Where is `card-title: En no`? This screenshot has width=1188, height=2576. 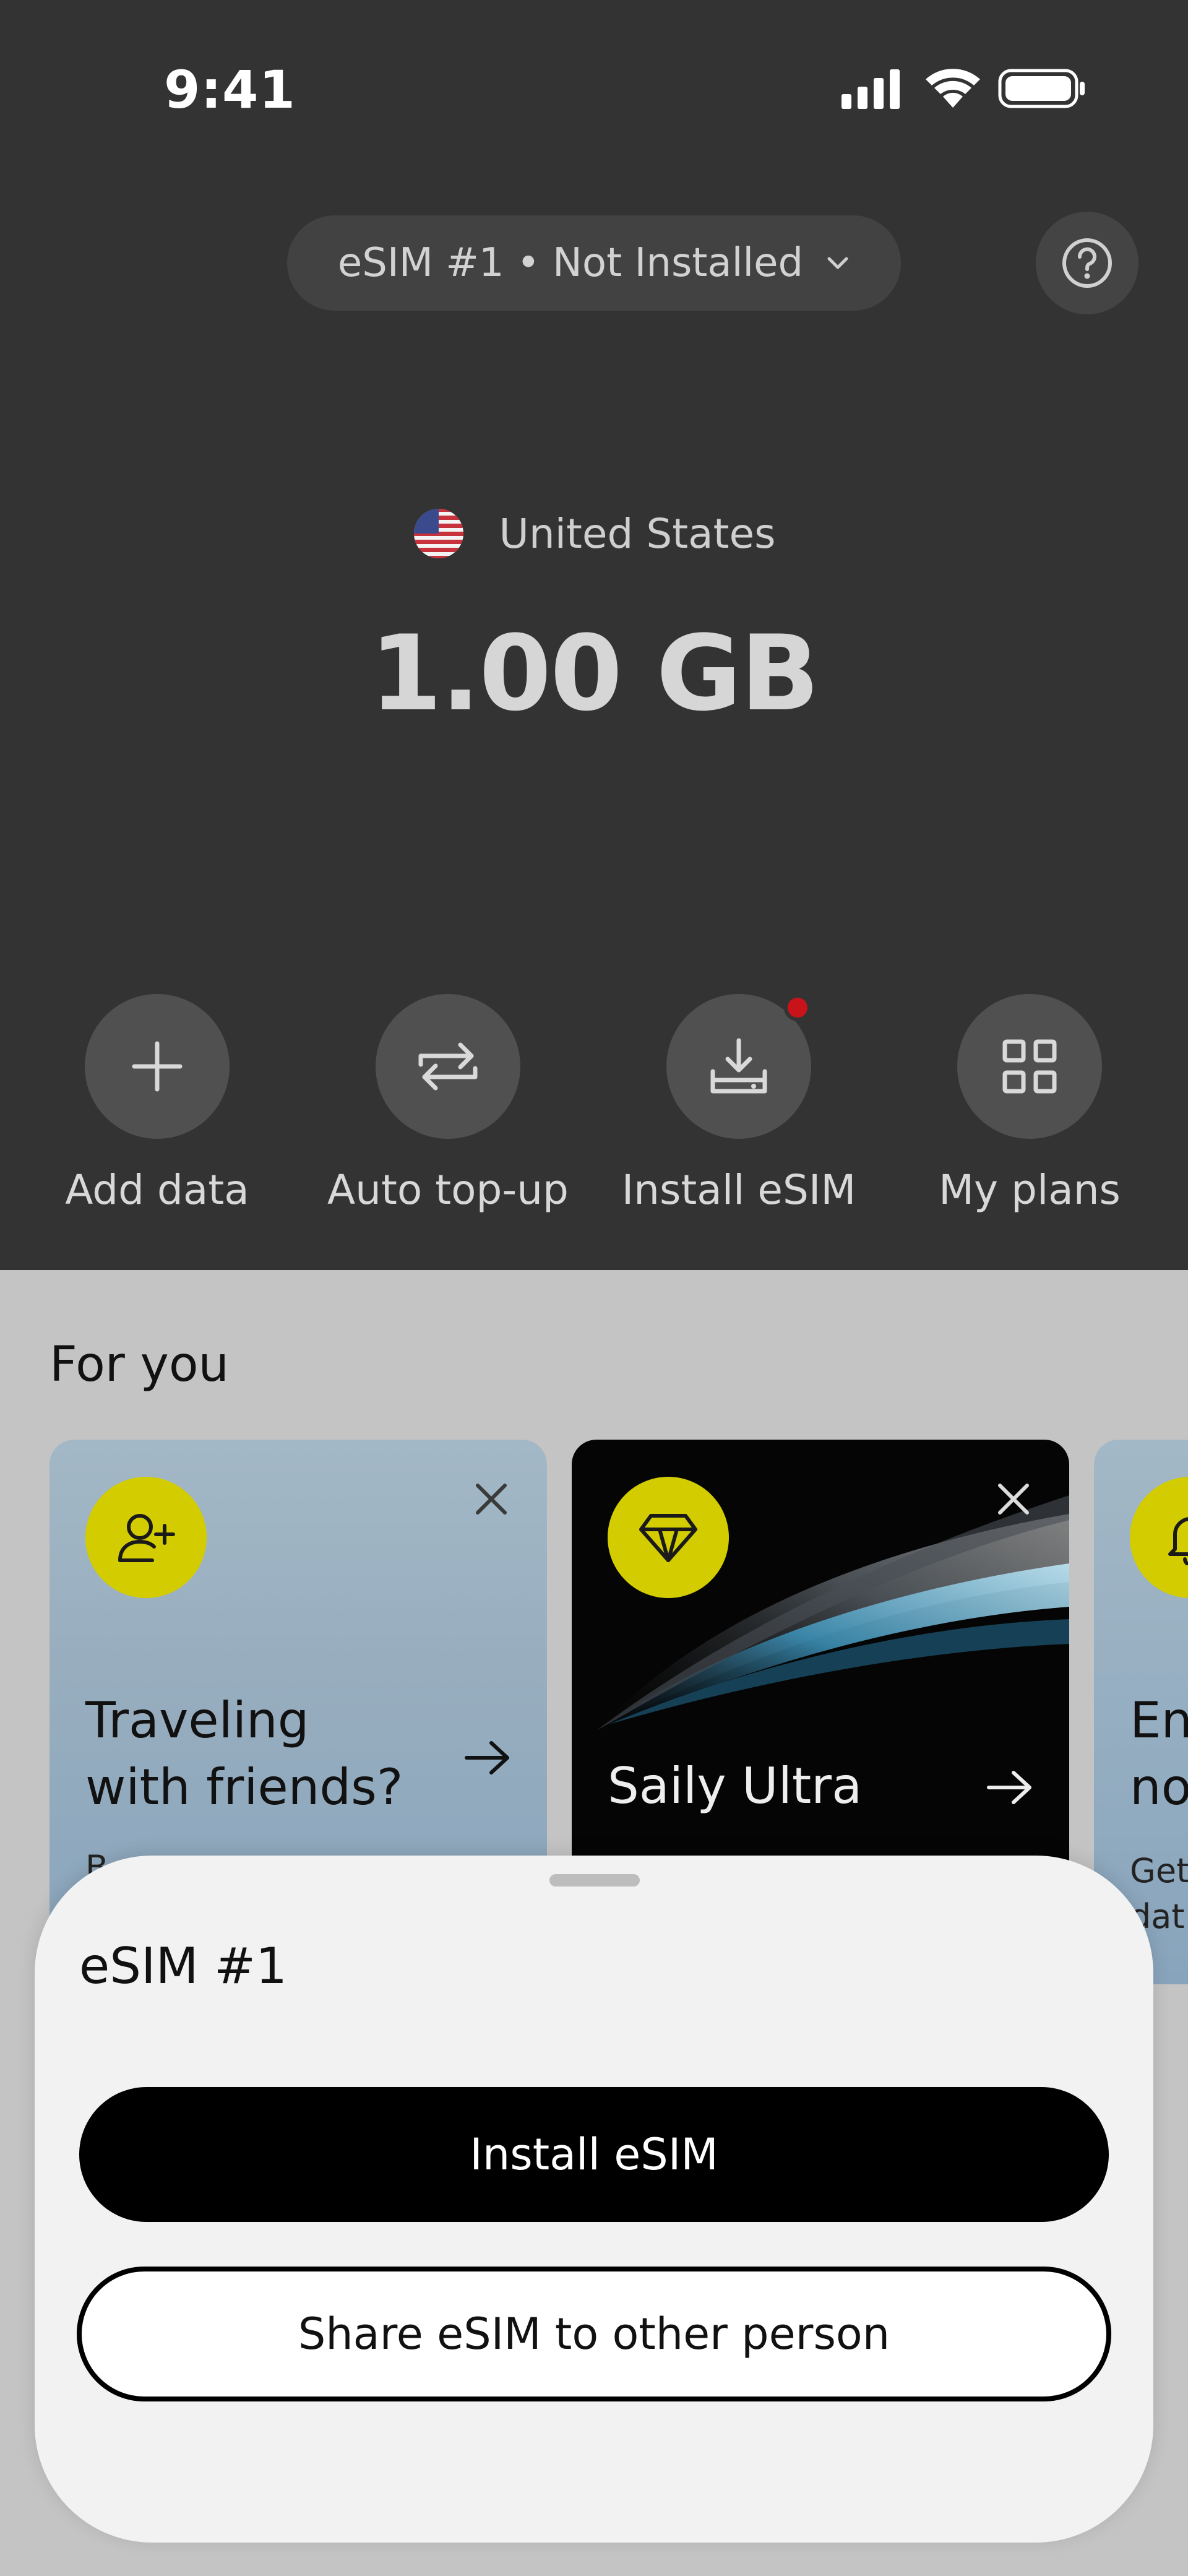
card-title: En no is located at coordinates (1159, 1754).